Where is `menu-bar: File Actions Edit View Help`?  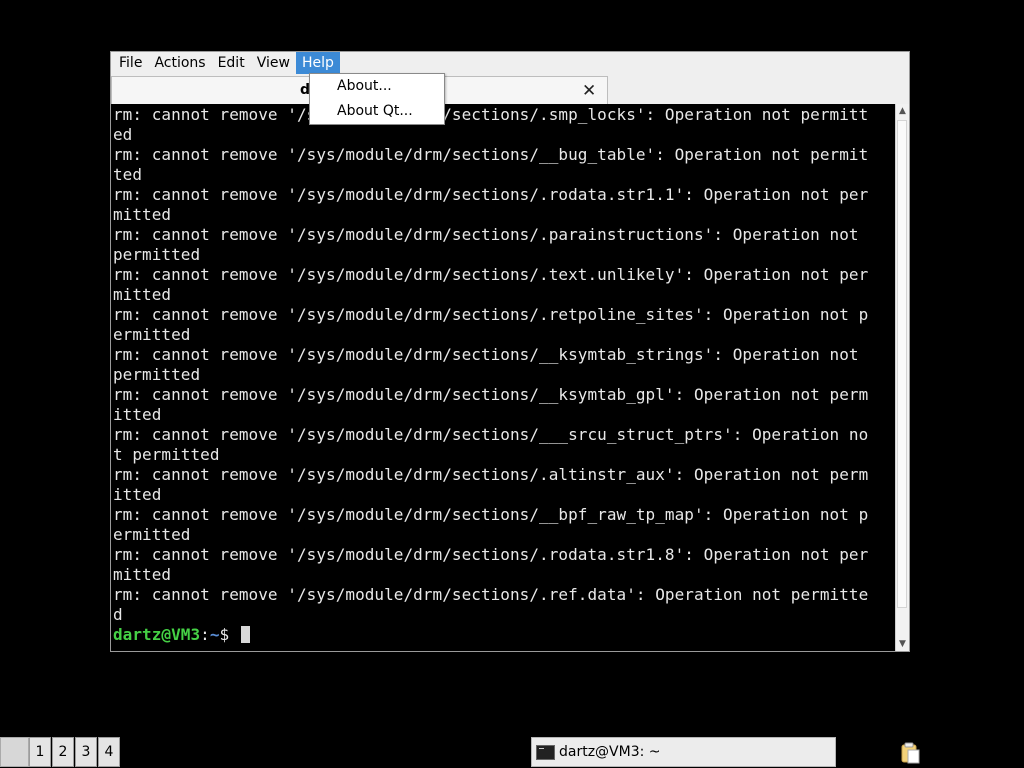
menu-bar: File Actions Edit View Help is located at coordinates (510, 63).